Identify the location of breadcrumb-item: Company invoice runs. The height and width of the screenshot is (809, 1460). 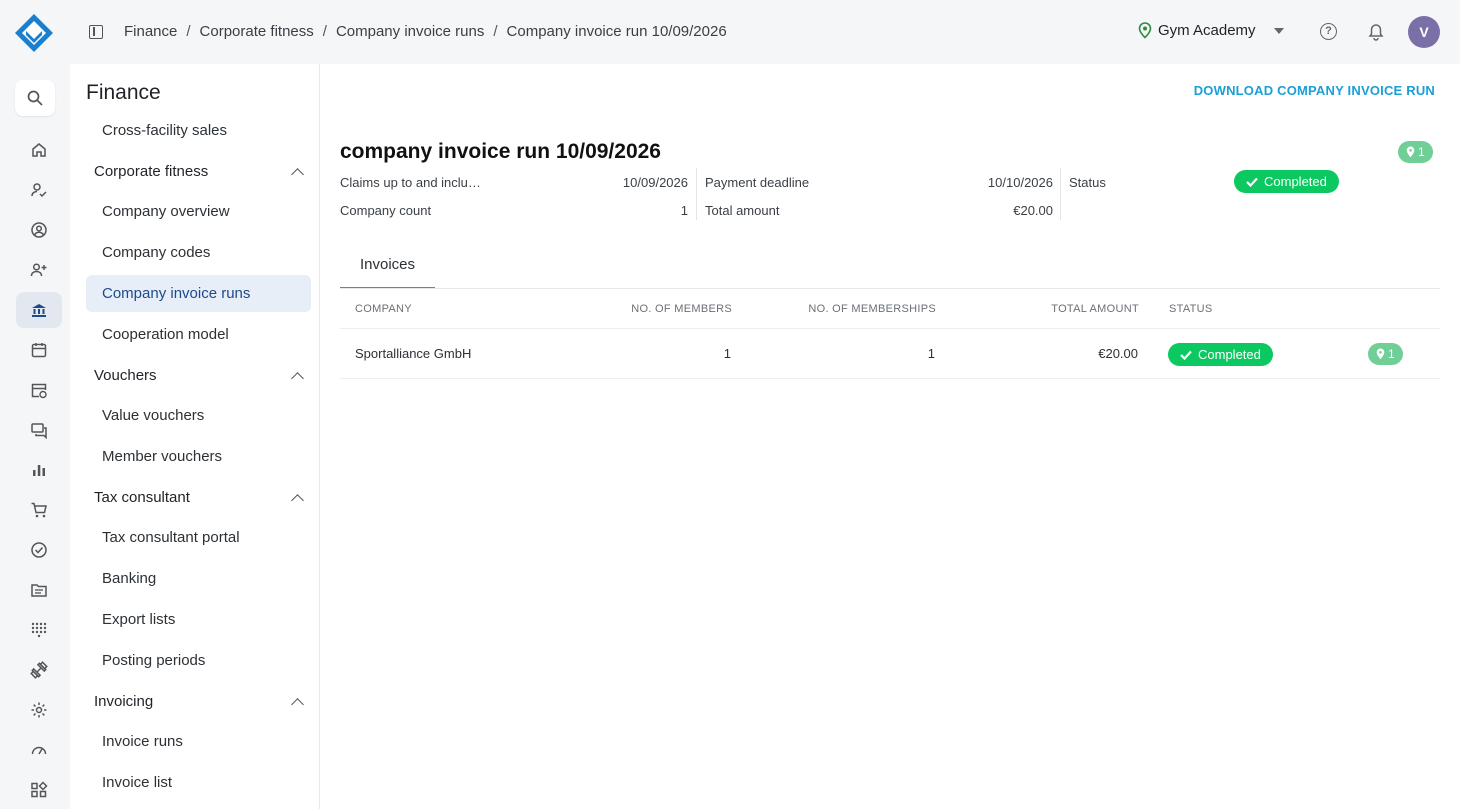
(410, 31).